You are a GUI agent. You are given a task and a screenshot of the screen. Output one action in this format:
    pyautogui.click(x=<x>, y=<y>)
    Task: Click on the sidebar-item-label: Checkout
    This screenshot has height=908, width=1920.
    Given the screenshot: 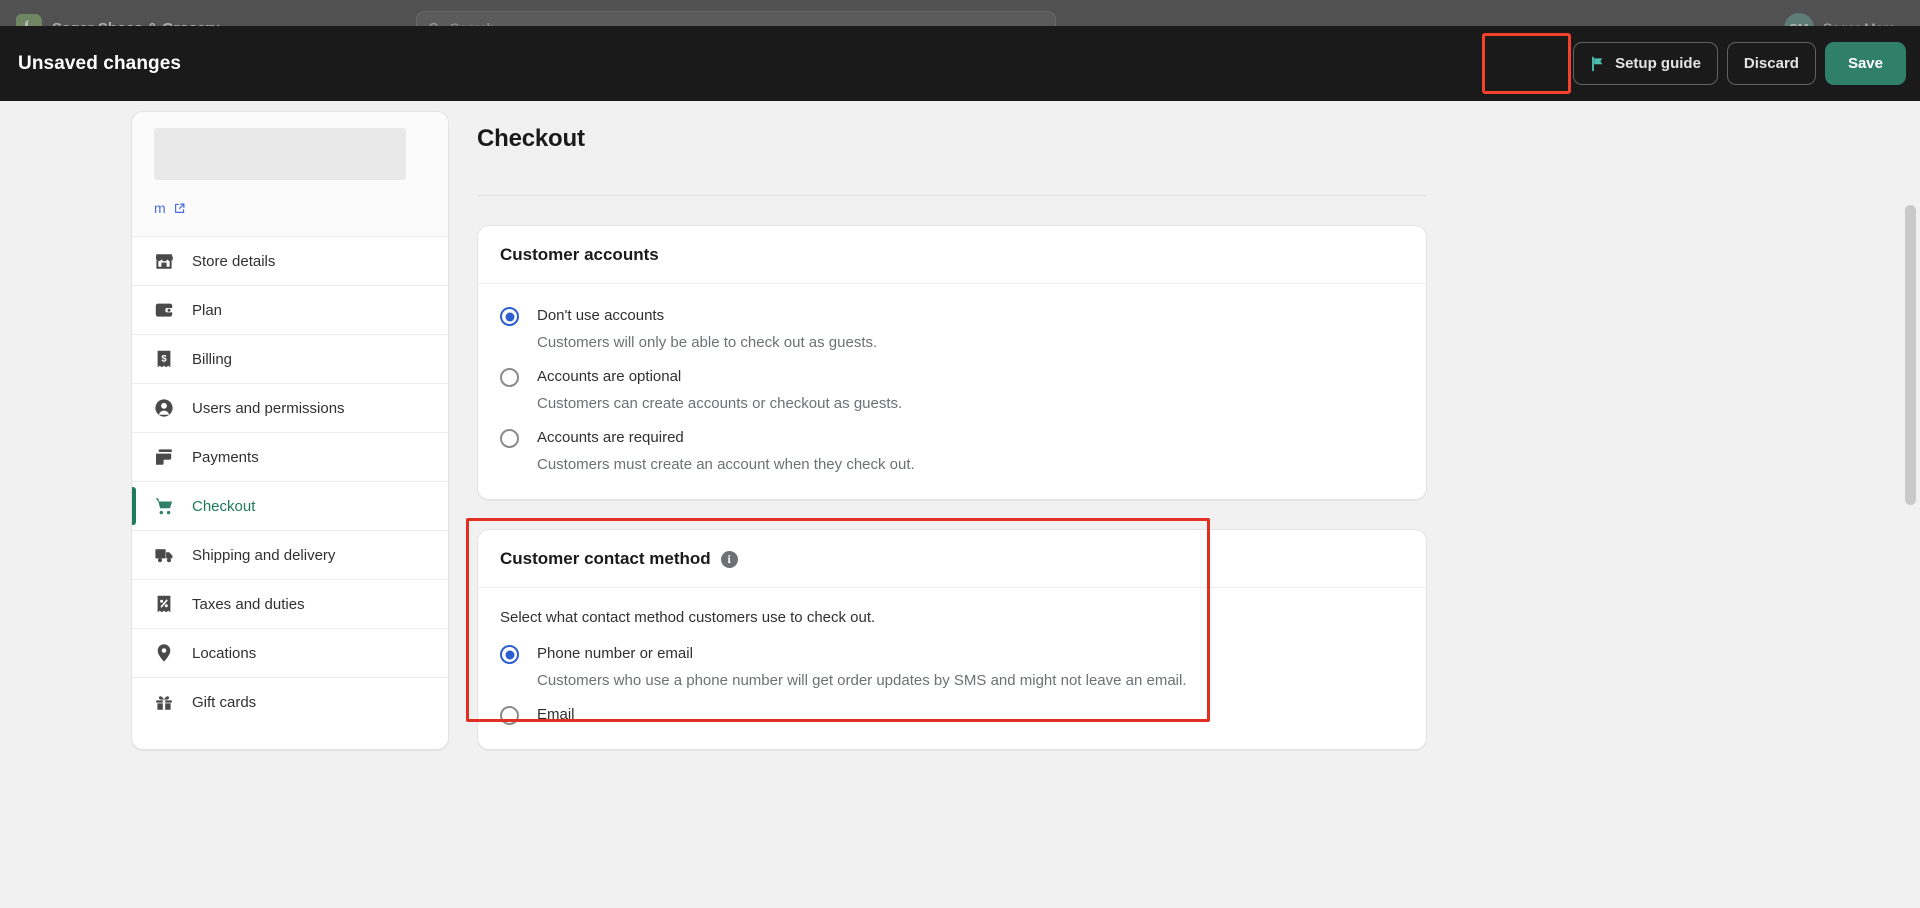 What is the action you would take?
    pyautogui.click(x=224, y=506)
    